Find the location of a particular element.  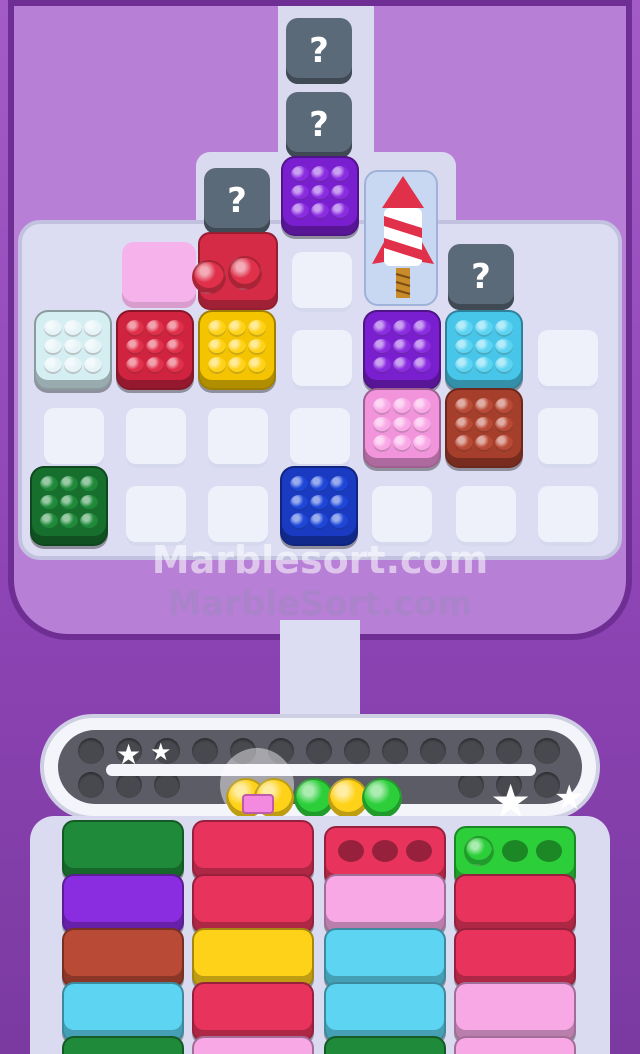

block-yellow is located at coordinates (237, 350).